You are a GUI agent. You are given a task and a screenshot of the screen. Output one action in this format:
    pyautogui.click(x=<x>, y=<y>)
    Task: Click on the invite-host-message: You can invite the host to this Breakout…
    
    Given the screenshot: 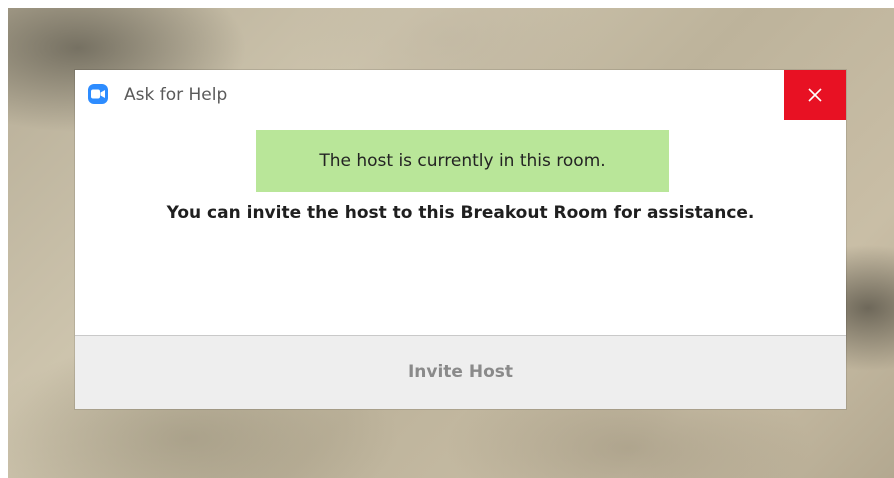 What is the action you would take?
    pyautogui.click(x=460, y=213)
    